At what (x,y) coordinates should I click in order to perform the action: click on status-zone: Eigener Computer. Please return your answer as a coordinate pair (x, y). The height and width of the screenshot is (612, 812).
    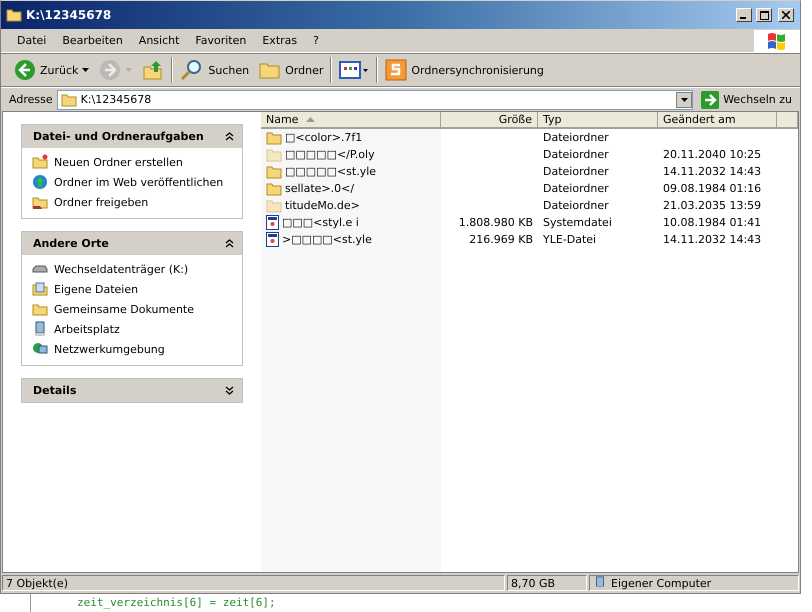
    Looking at the image, I should click on (694, 583).